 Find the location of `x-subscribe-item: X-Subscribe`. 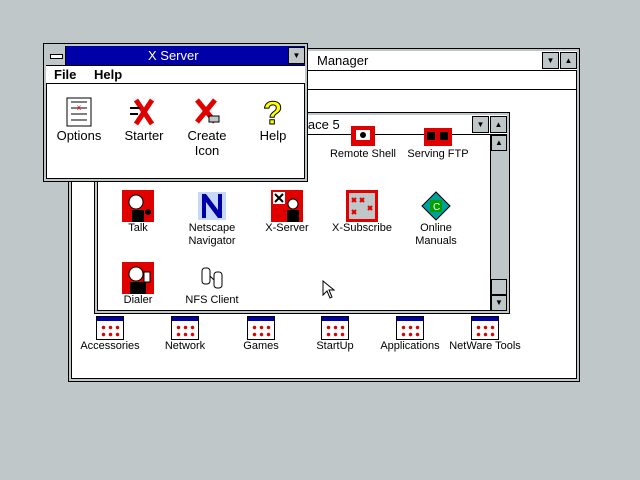

x-subscribe-item: X-Subscribe is located at coordinates (362, 212).